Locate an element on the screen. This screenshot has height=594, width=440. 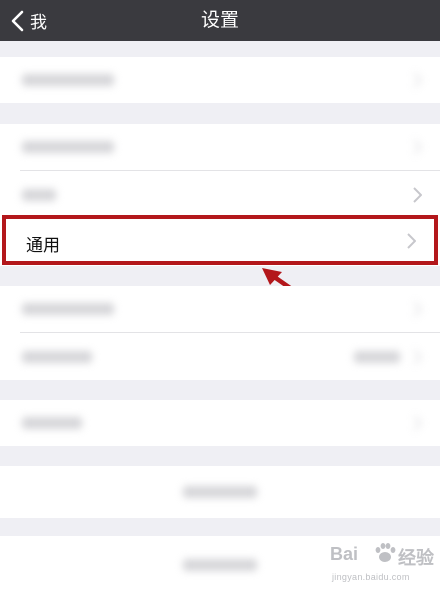
paw-icon is located at coordinates (385, 552).